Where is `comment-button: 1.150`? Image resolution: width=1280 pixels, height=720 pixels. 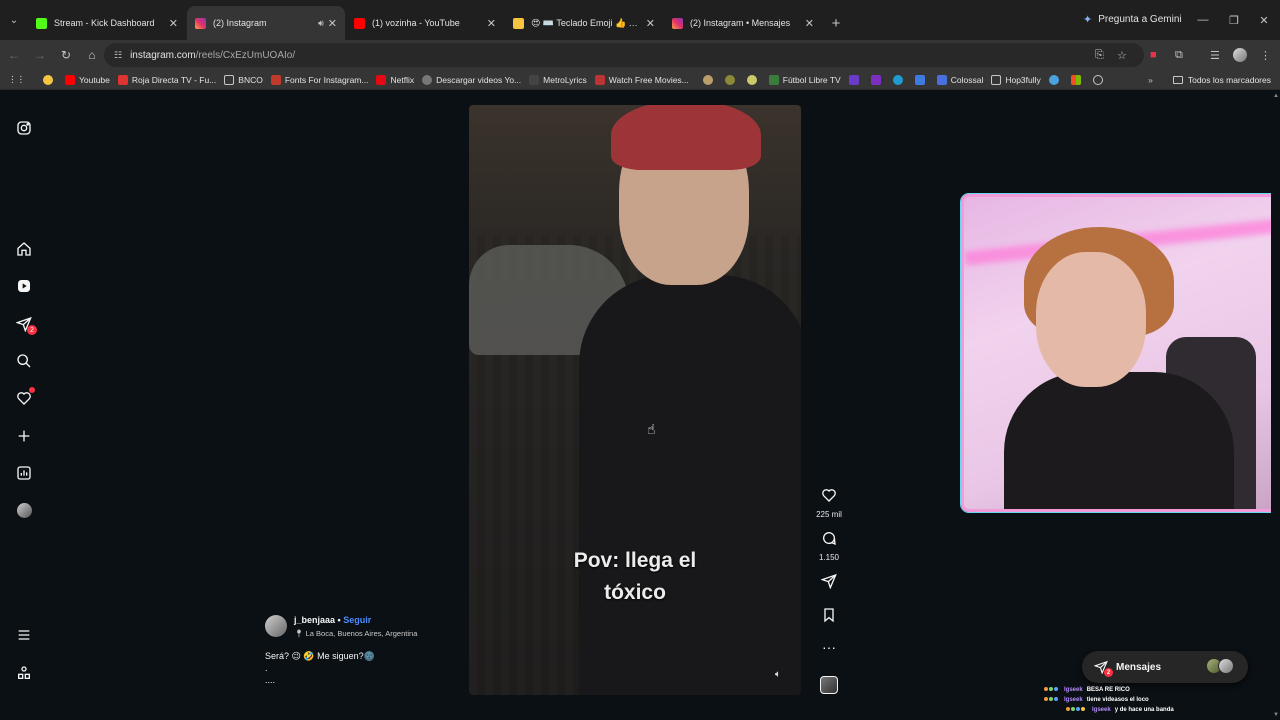 comment-button: 1.150 is located at coordinates (829, 546).